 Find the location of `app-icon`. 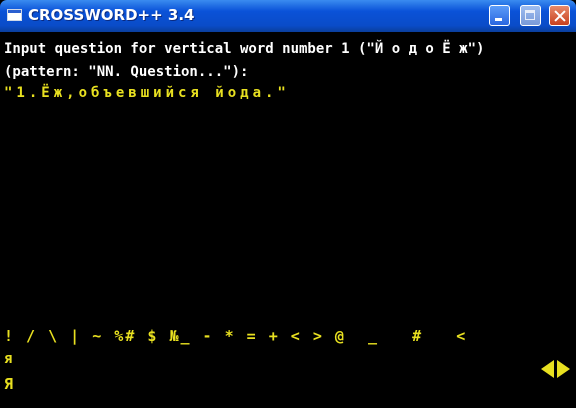

app-icon is located at coordinates (14, 15).